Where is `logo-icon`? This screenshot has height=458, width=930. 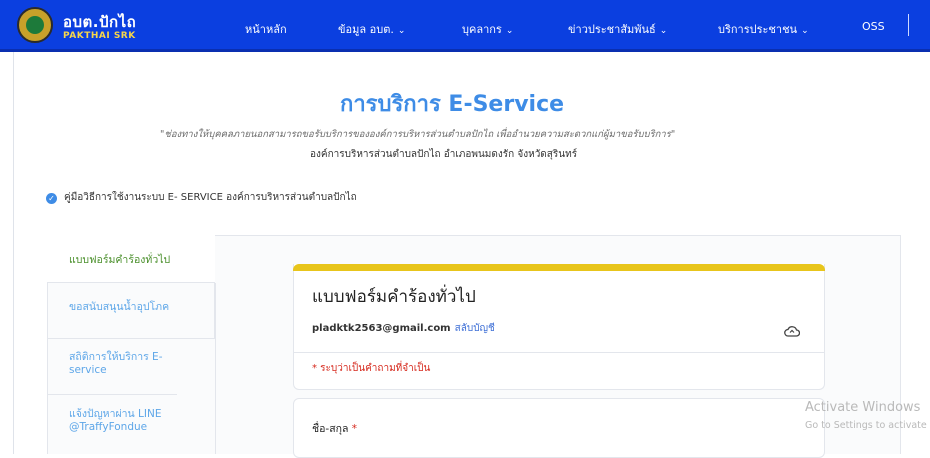 logo-icon is located at coordinates (35, 25).